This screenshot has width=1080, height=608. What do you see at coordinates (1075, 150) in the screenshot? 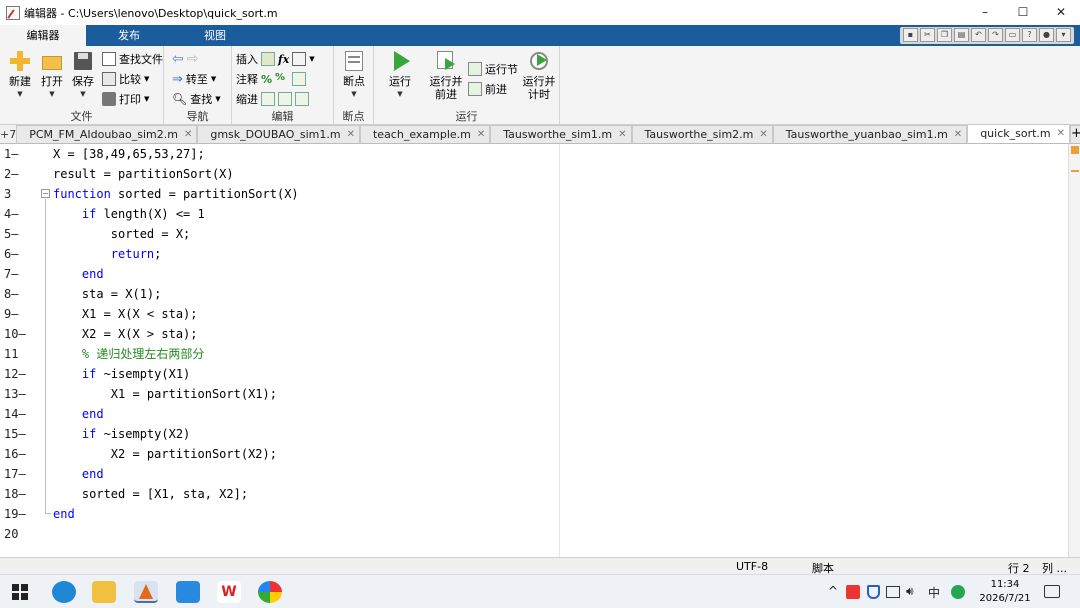
I see `warning-marker-icon` at bounding box center [1075, 150].